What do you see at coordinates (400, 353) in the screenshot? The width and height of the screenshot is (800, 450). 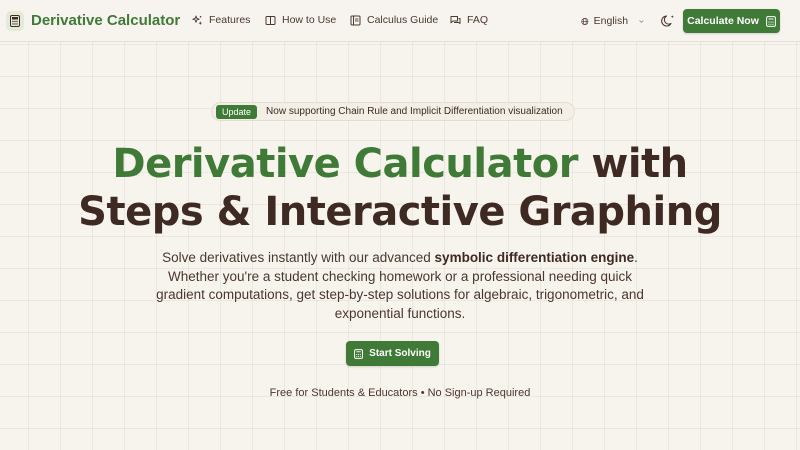 I see `start-solving-label: Start Solving` at bounding box center [400, 353].